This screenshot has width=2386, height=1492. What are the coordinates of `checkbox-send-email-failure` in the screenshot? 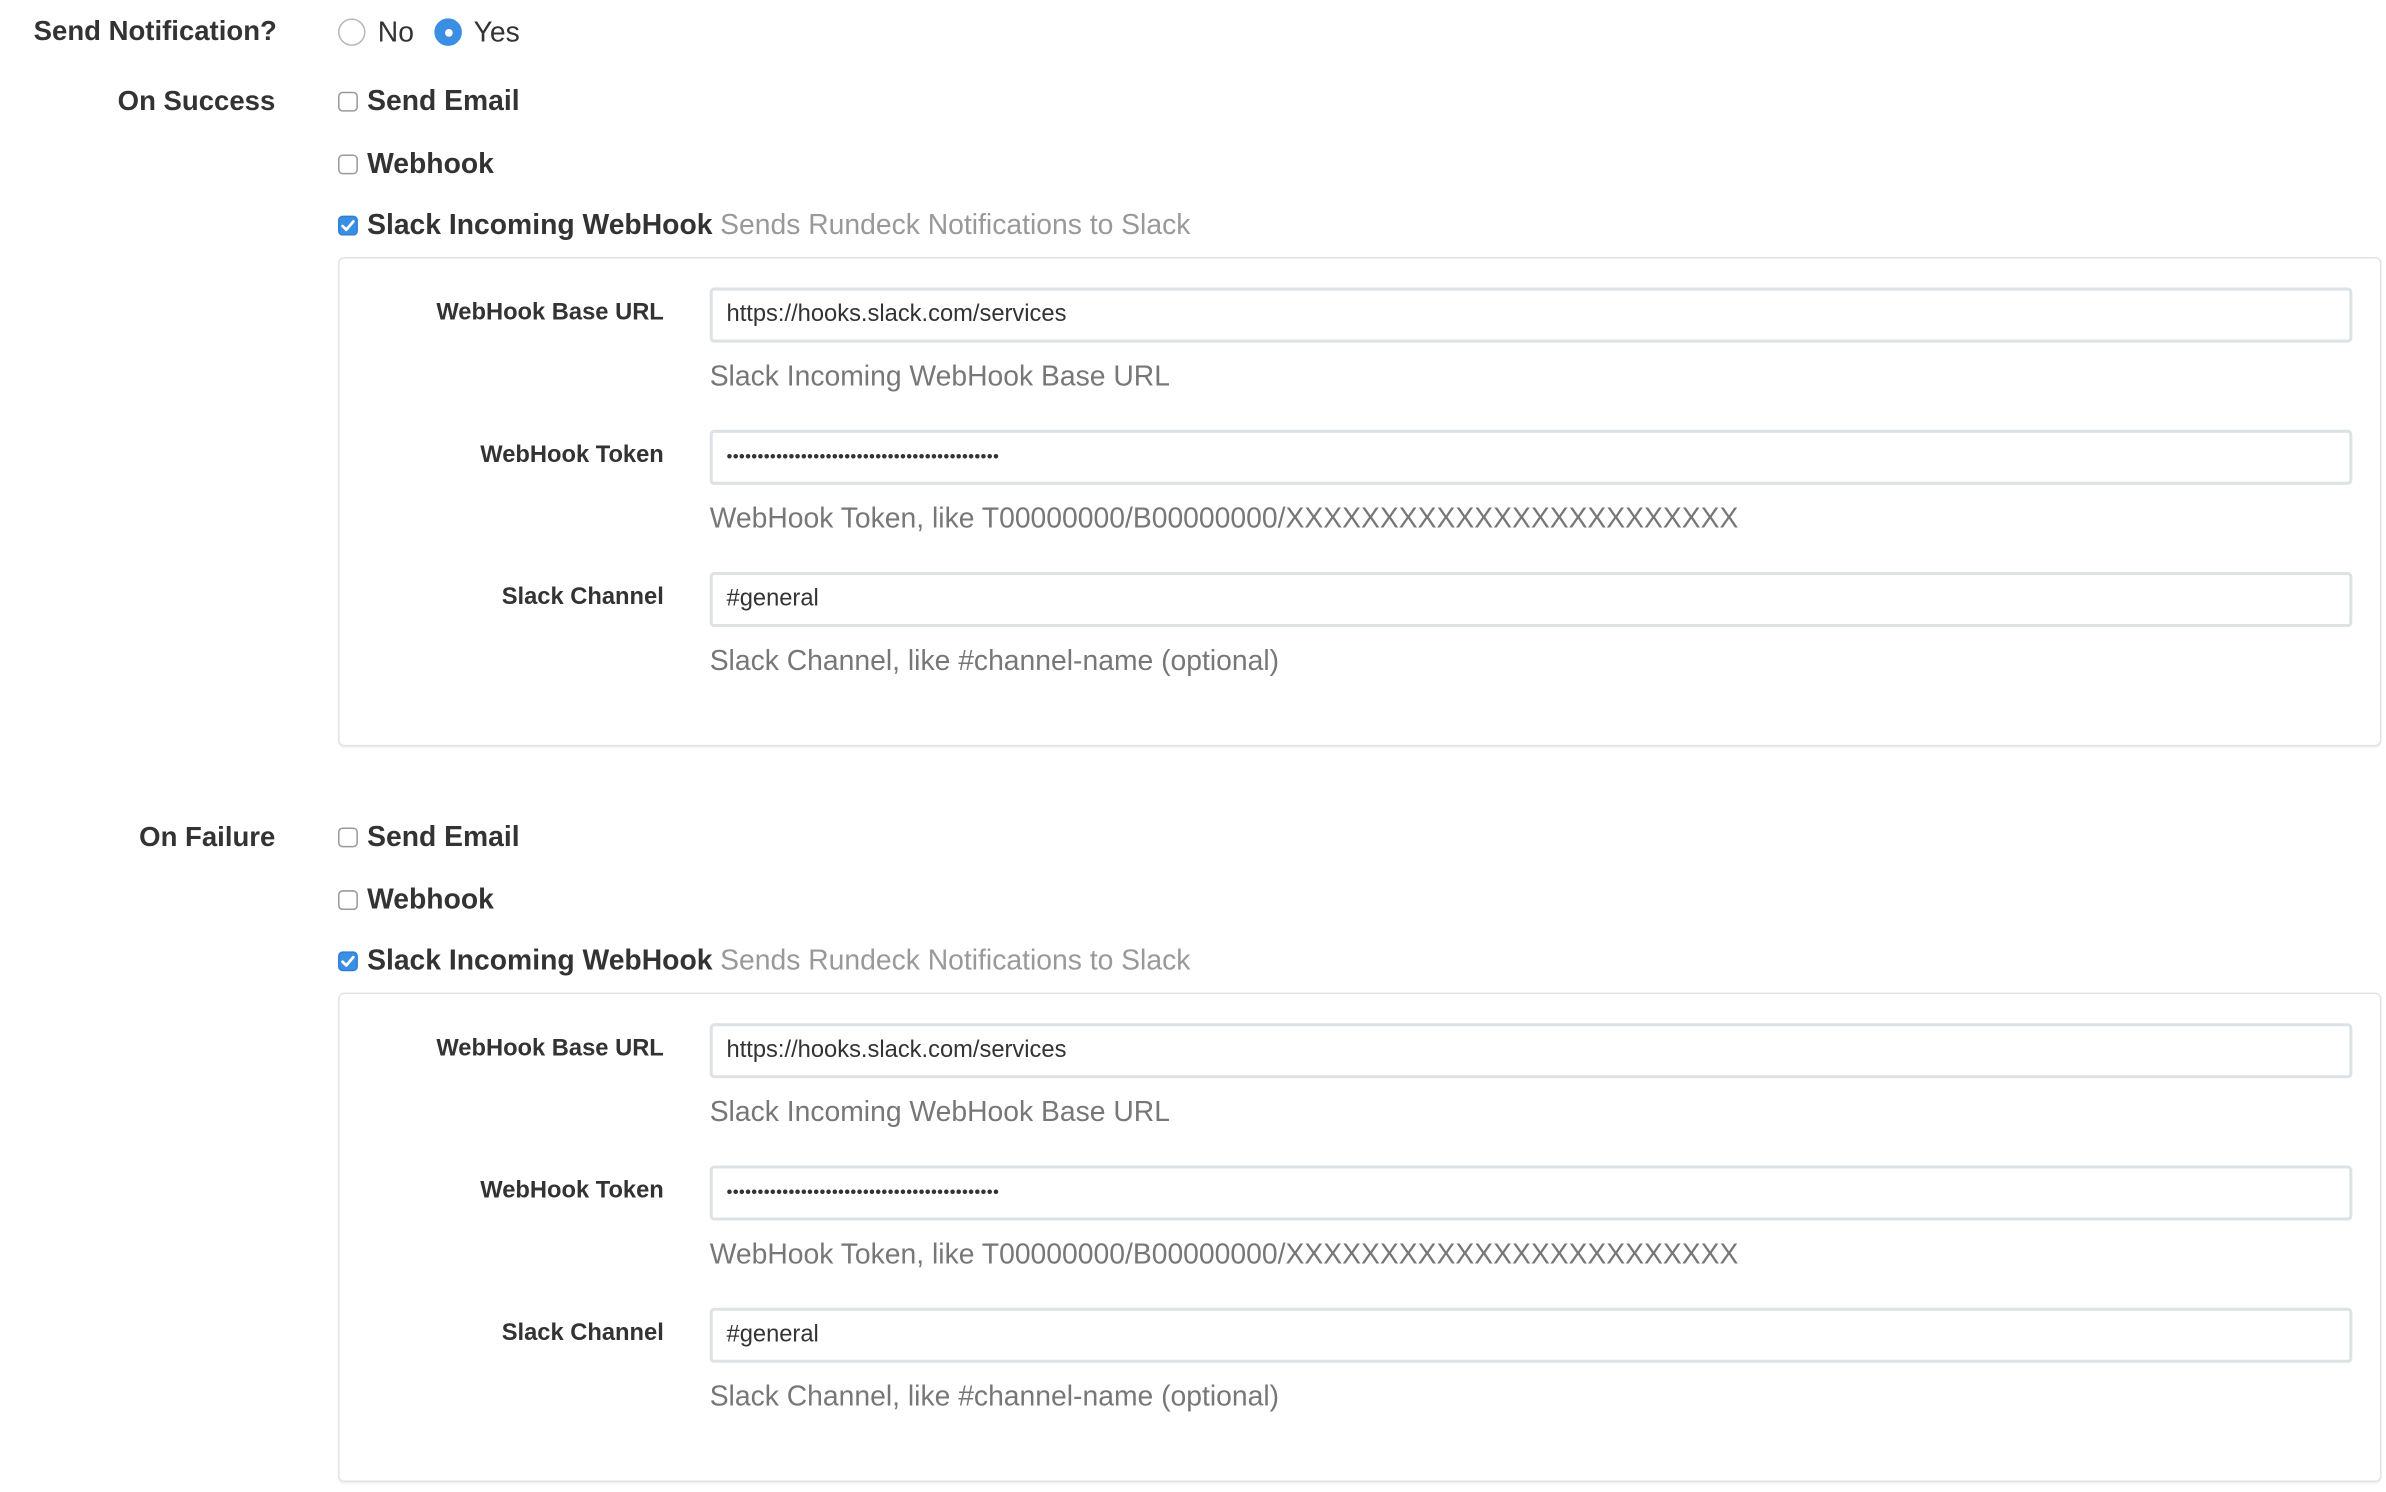 It's located at (348, 836).